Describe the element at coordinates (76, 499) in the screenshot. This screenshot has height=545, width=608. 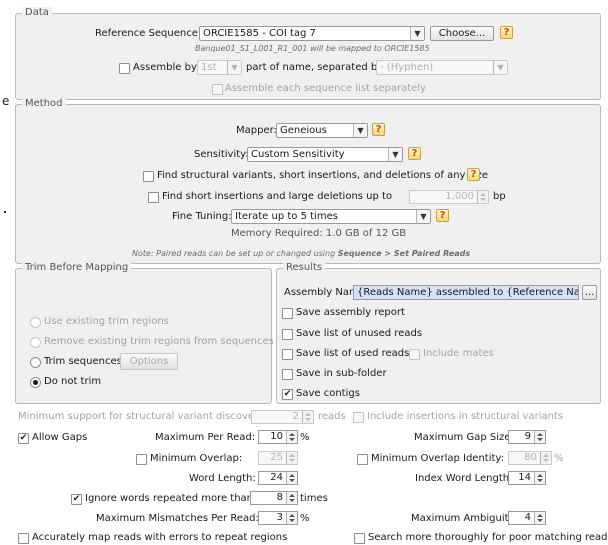
I see `ignore-words-checkbox: ✔` at that location.